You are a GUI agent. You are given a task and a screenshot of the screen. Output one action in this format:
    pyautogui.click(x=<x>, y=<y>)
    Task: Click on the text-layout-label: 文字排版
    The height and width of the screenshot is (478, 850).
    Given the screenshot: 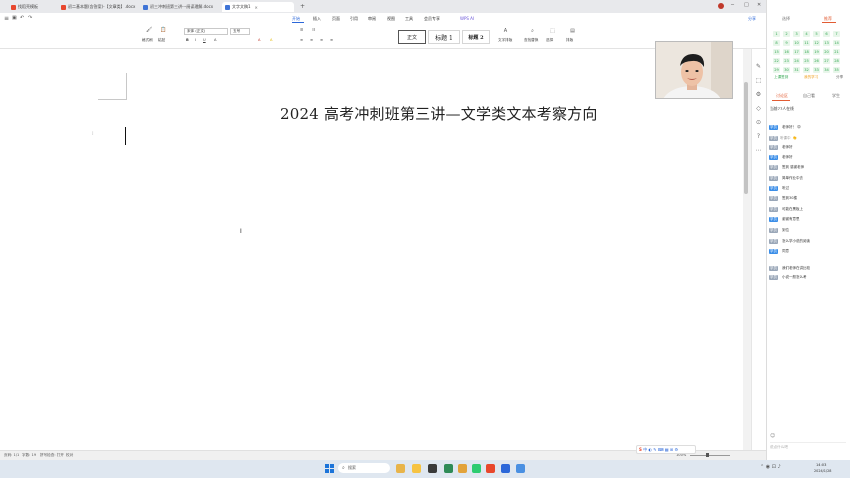 What is the action you would take?
    pyautogui.click(x=505, y=40)
    